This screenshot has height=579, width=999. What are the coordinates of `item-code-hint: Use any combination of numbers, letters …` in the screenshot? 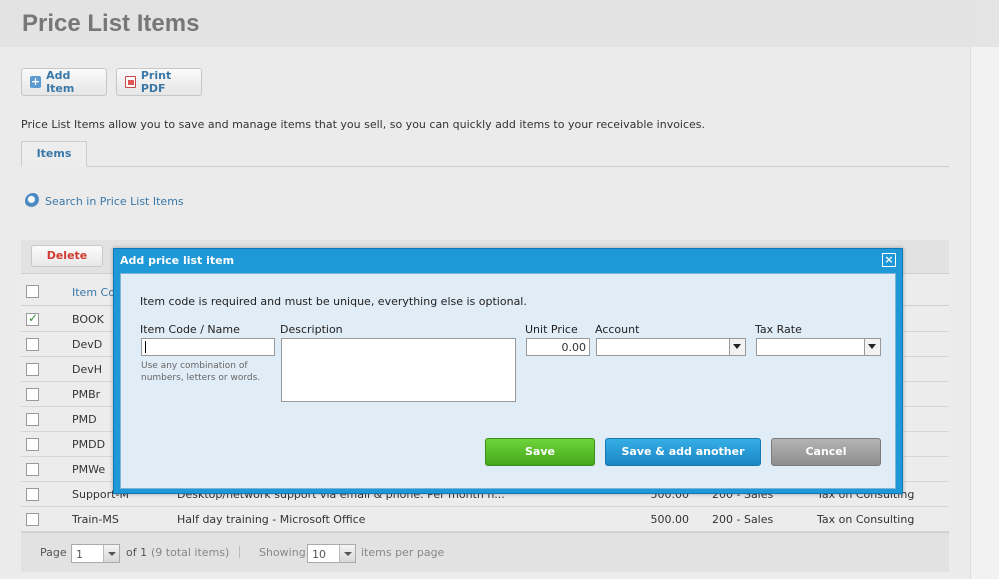 It's located at (201, 372).